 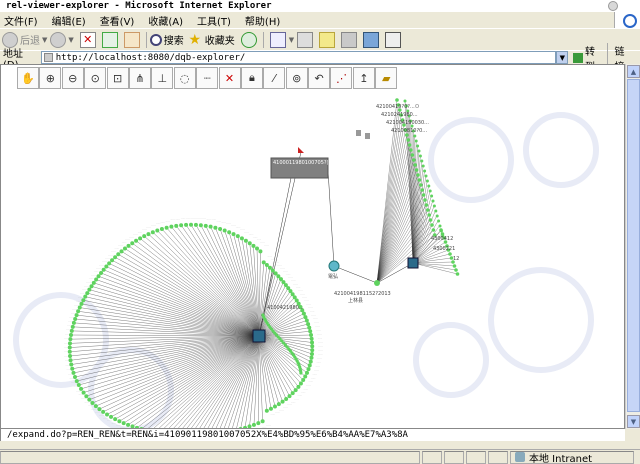 I want to click on history-icon, so click(x=248, y=39).